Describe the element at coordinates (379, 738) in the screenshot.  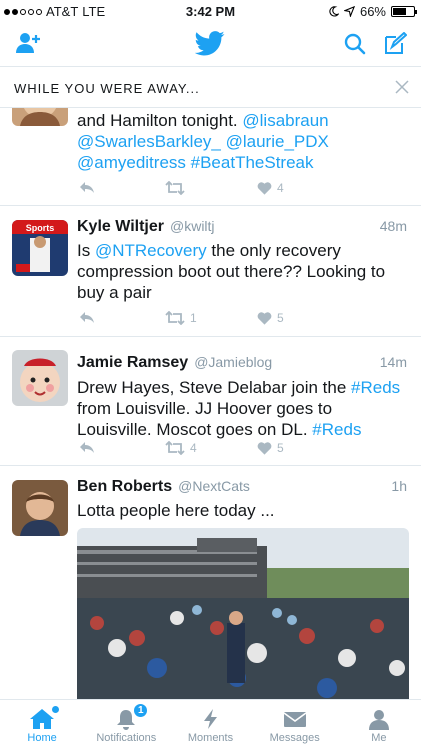
I see `tab-label: Me` at that location.